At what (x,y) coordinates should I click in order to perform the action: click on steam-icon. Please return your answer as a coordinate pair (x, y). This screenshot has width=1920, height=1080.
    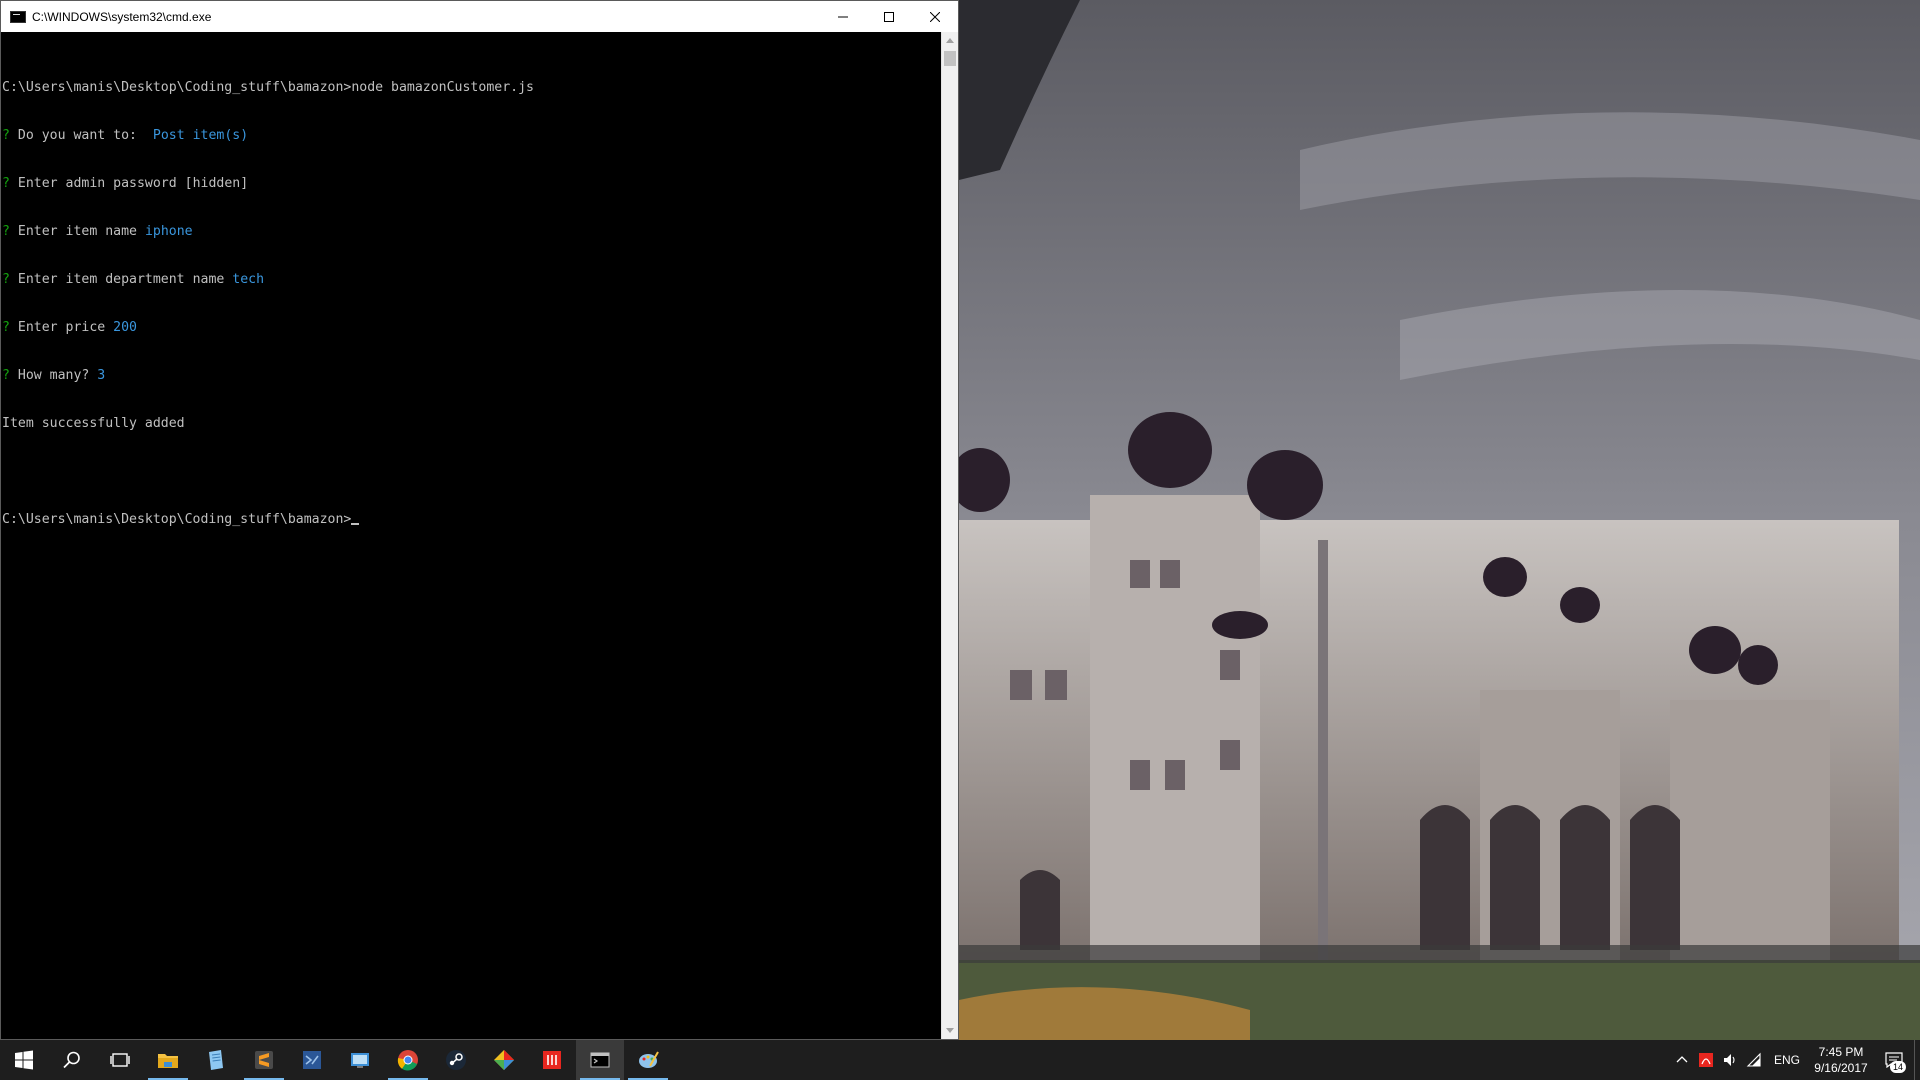
    Looking at the image, I should click on (456, 1060).